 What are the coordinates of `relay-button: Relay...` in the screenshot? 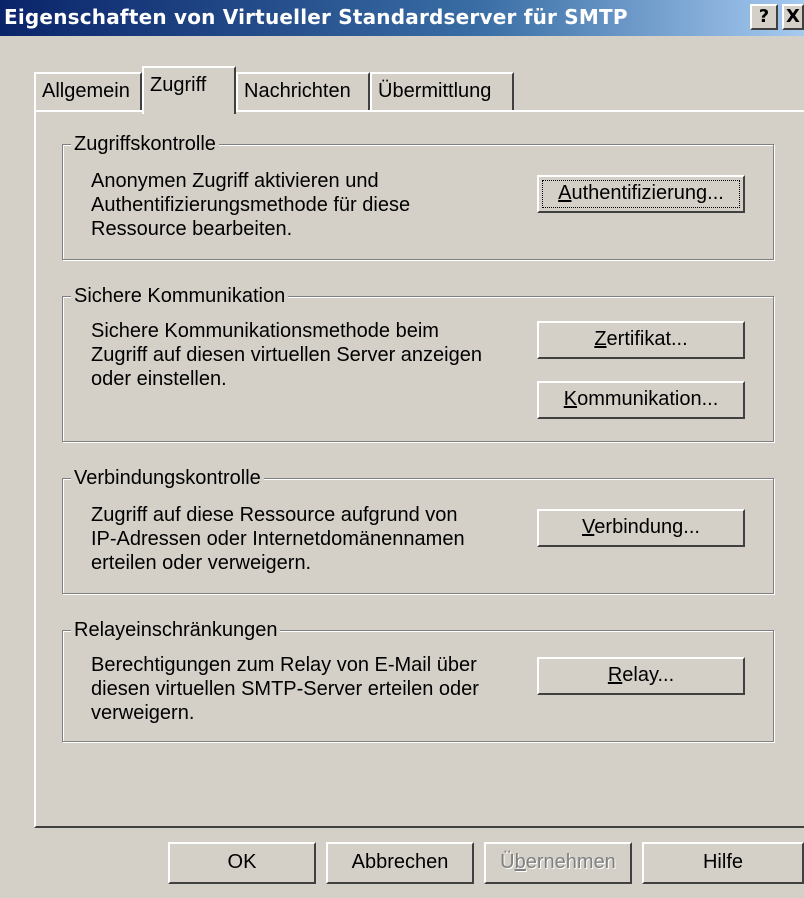 It's located at (641, 676).